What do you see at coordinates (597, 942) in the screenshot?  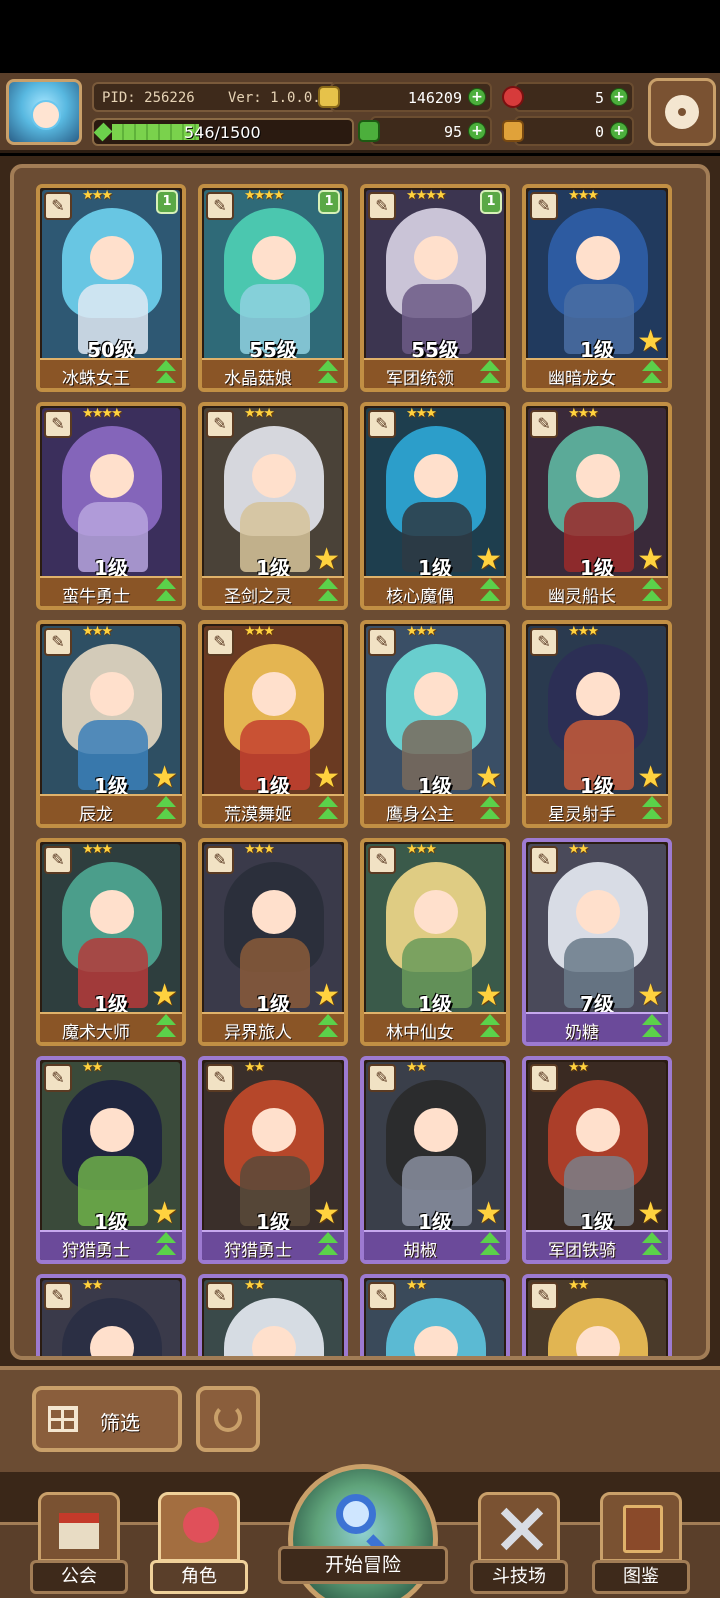 I see `character-card: ✎ ★★ 7级 ★ 奶糖` at bounding box center [597, 942].